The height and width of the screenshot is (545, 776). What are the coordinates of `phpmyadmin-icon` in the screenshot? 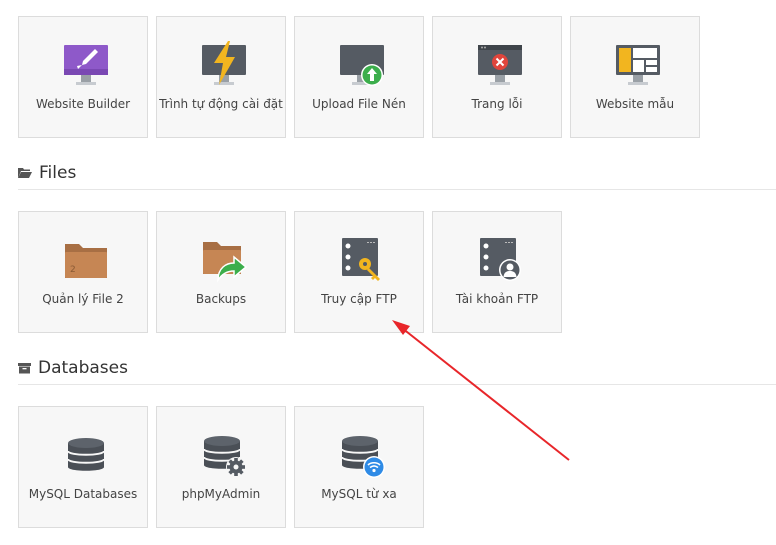 It's located at (224, 455).